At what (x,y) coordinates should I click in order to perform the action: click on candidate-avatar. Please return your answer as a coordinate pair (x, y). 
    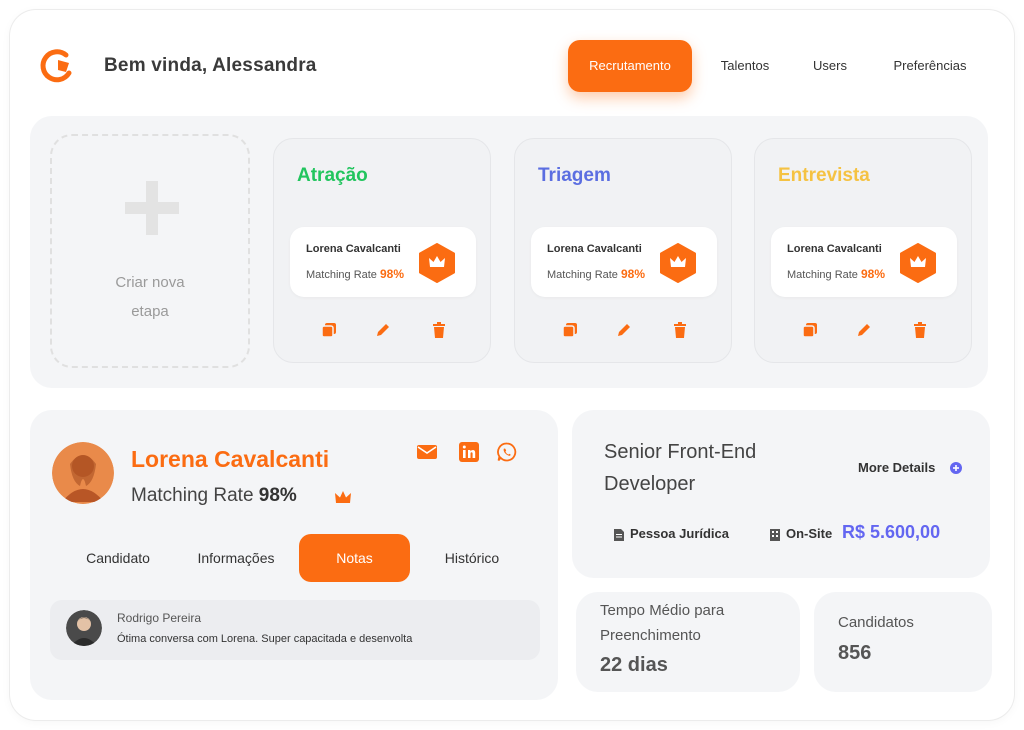
    Looking at the image, I should click on (83, 473).